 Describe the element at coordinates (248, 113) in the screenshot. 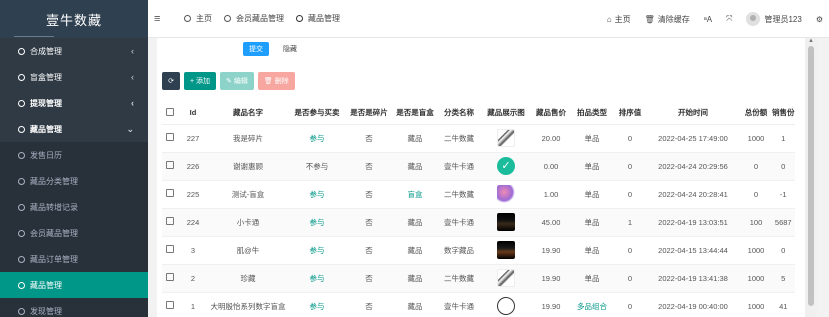

I see `column-header: 藏品名字` at that location.